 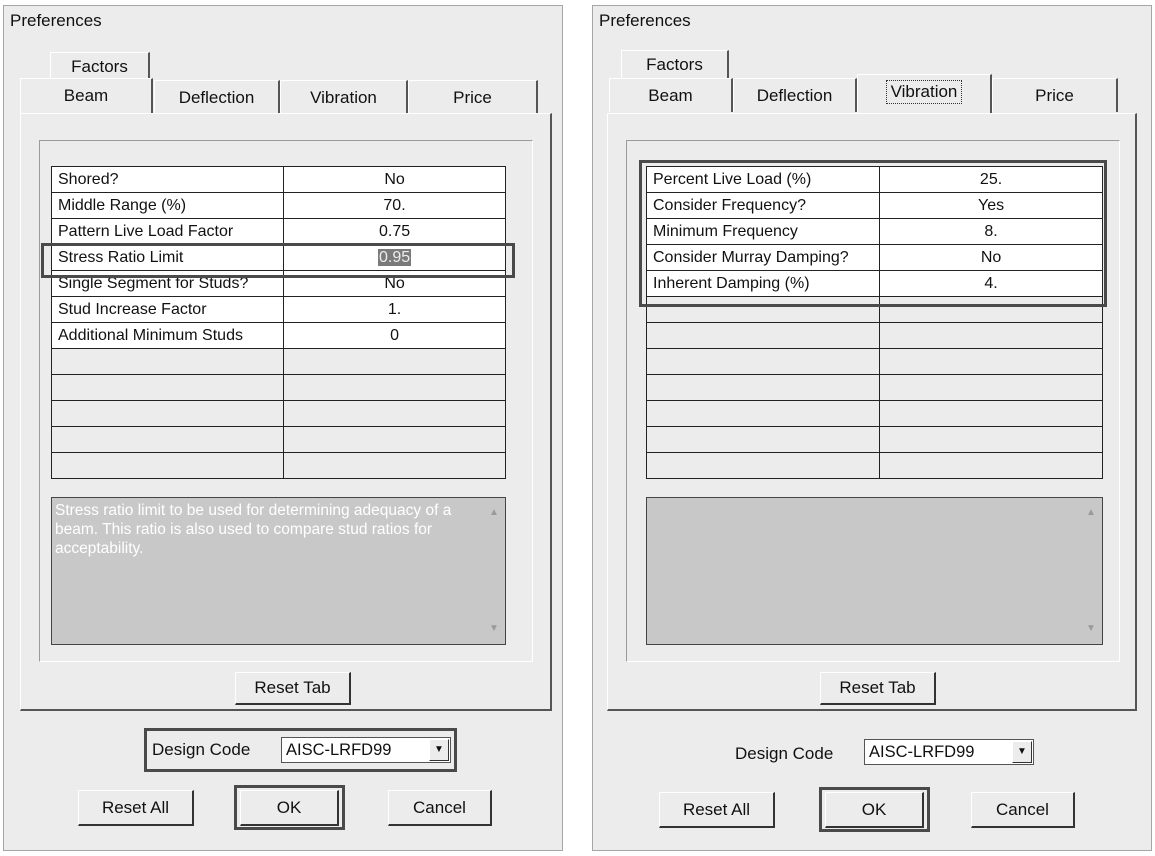 I want to click on table-row: Pattern Live Load Factor 0.75, so click(x=278, y=231).